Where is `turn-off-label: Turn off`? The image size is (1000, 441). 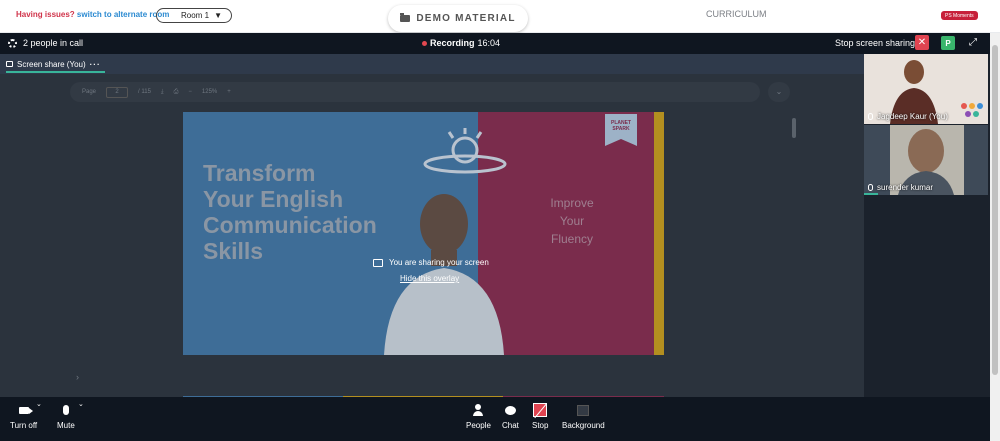 turn-off-label: Turn off is located at coordinates (24, 425).